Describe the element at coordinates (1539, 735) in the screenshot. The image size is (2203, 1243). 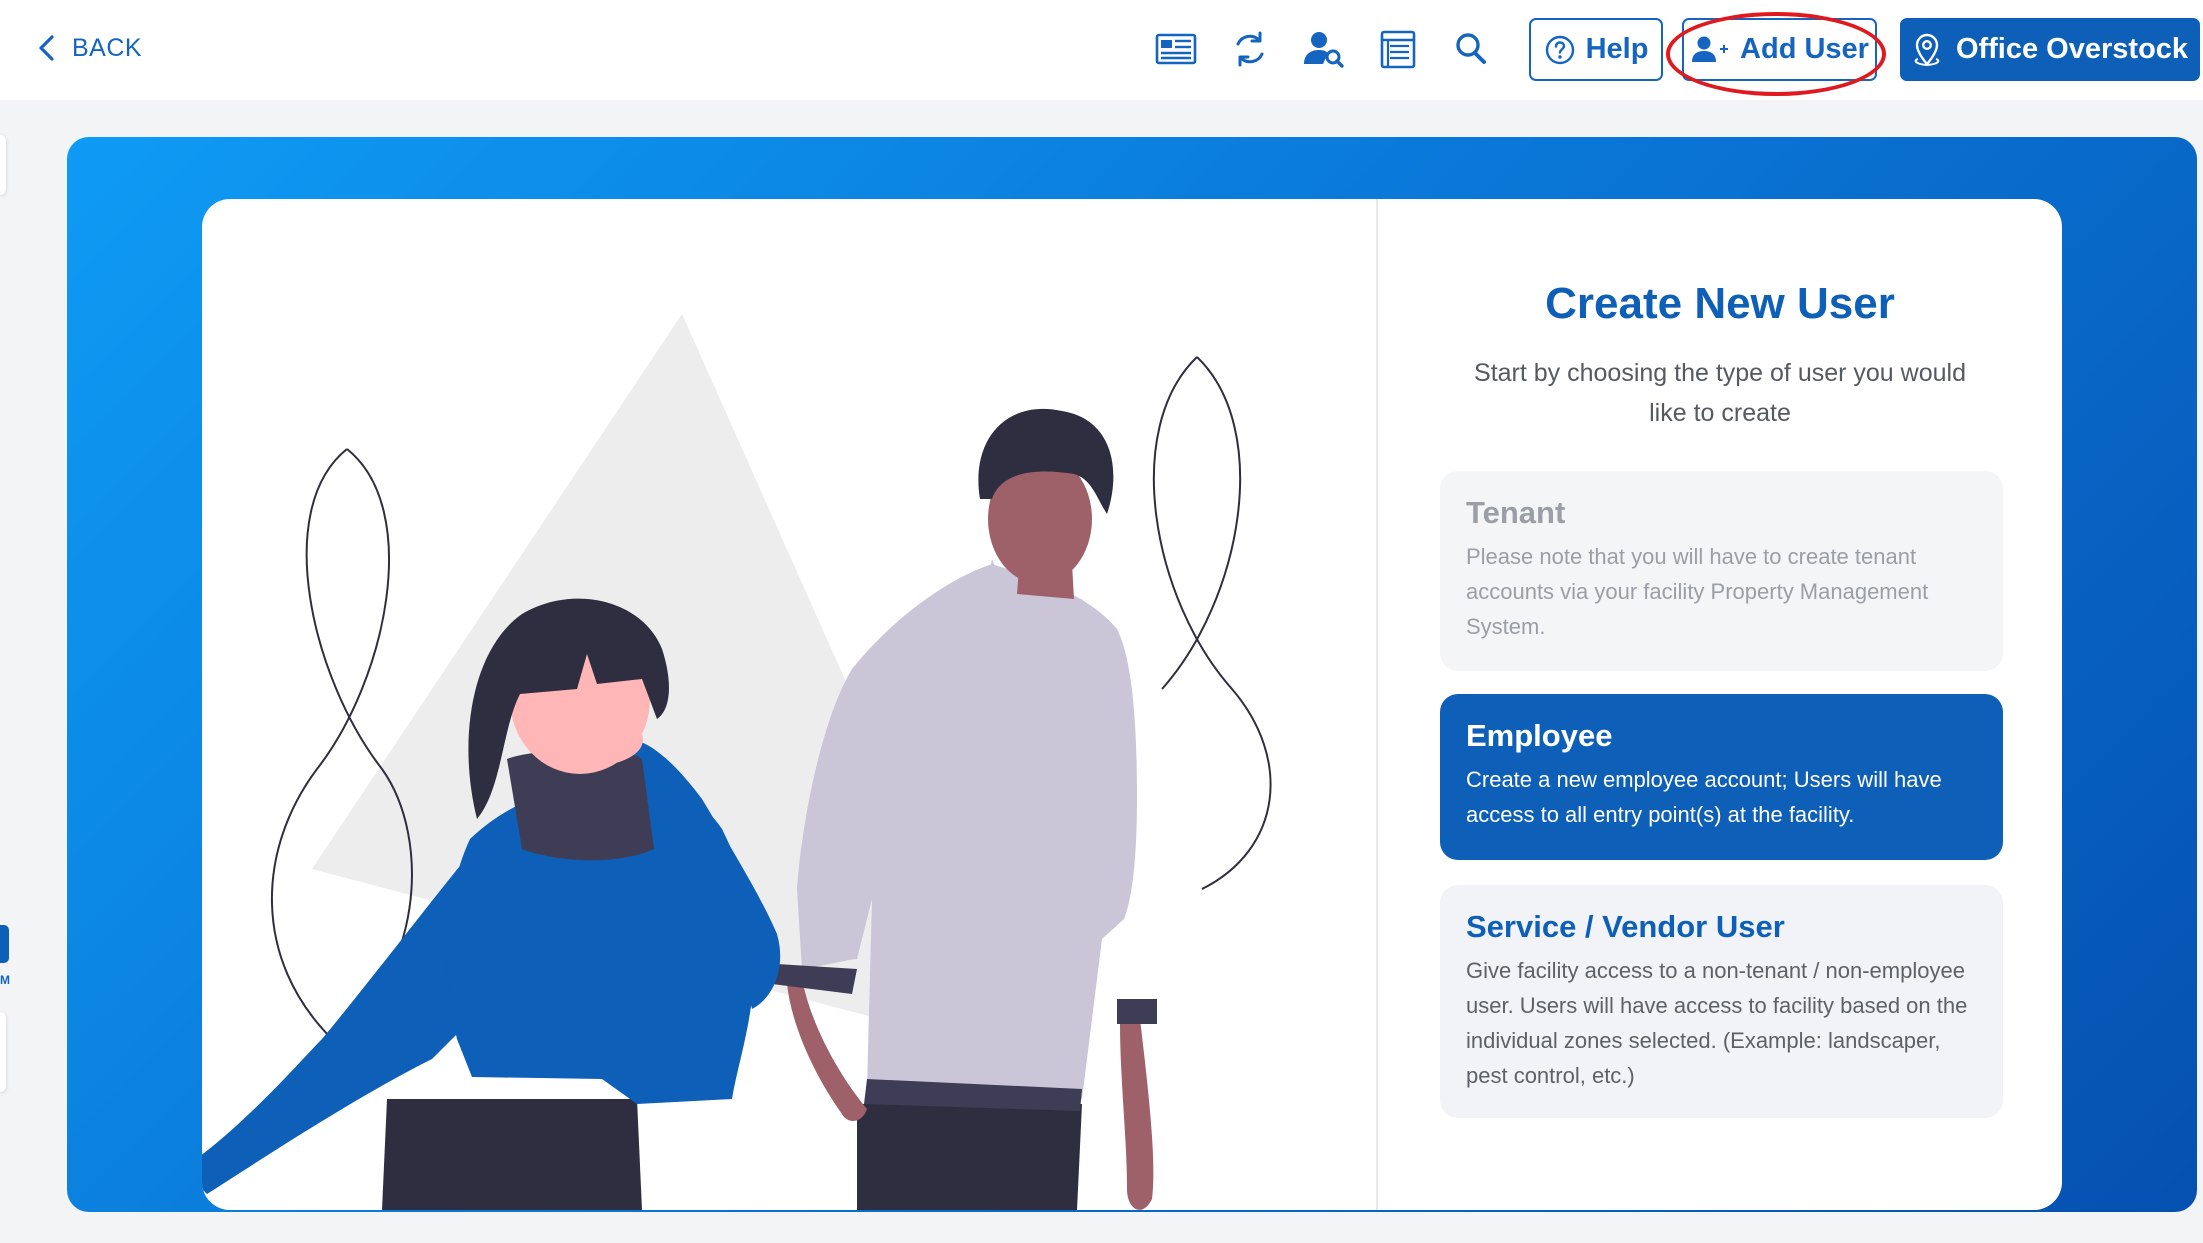
I see `option-employee-title: Employee` at that location.